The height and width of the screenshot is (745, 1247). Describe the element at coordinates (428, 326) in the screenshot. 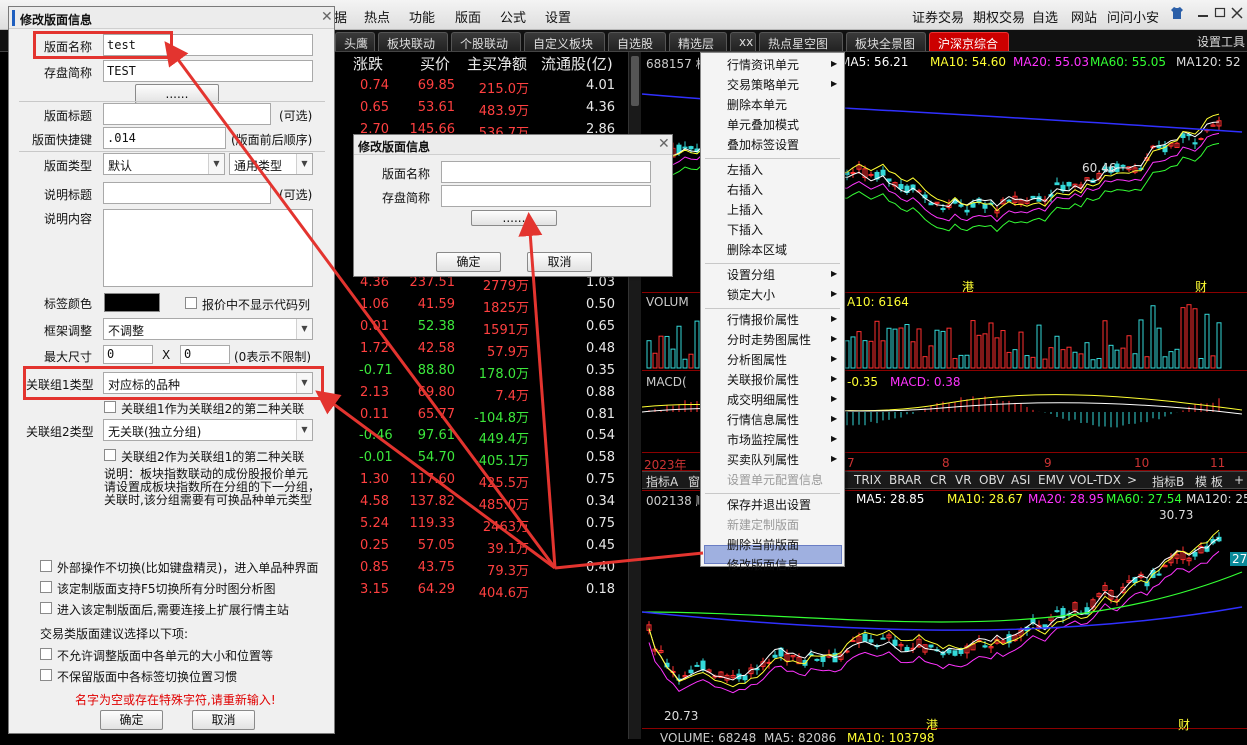

I see `quote-cell-price: 52.38` at that location.